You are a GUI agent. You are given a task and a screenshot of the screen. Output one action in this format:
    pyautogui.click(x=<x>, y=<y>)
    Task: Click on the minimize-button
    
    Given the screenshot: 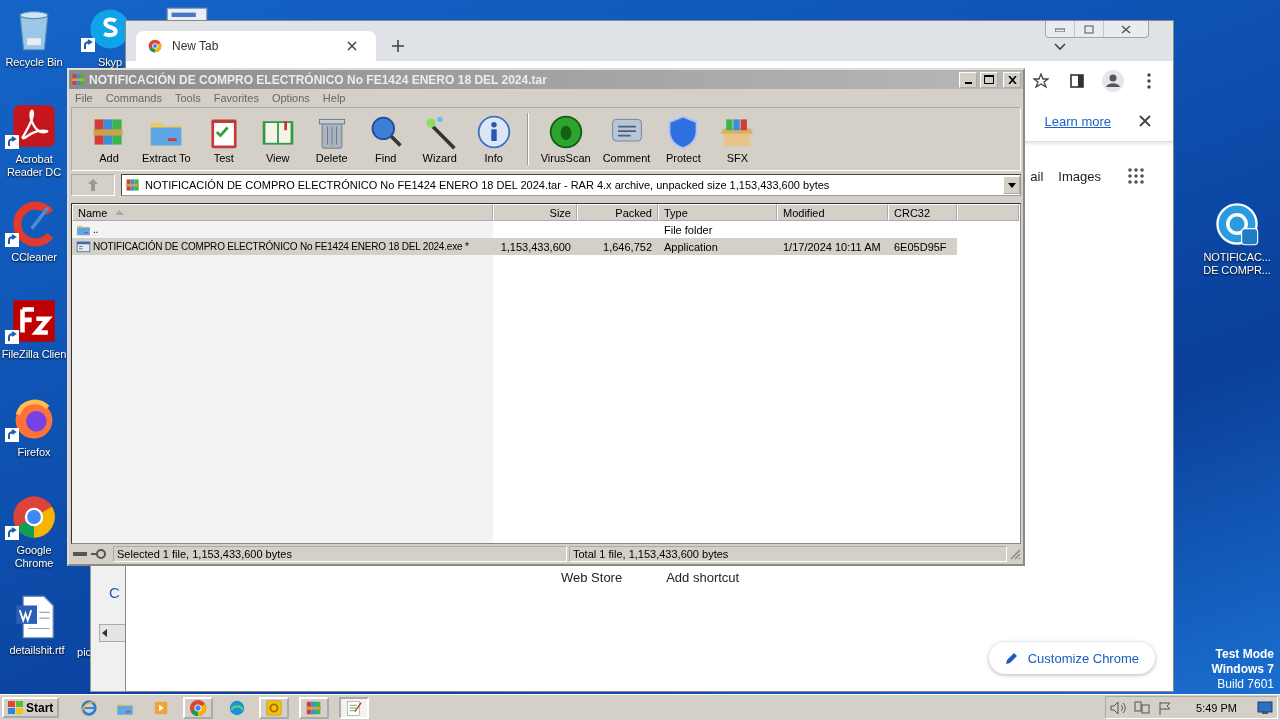 What is the action you would take?
    pyautogui.click(x=968, y=79)
    